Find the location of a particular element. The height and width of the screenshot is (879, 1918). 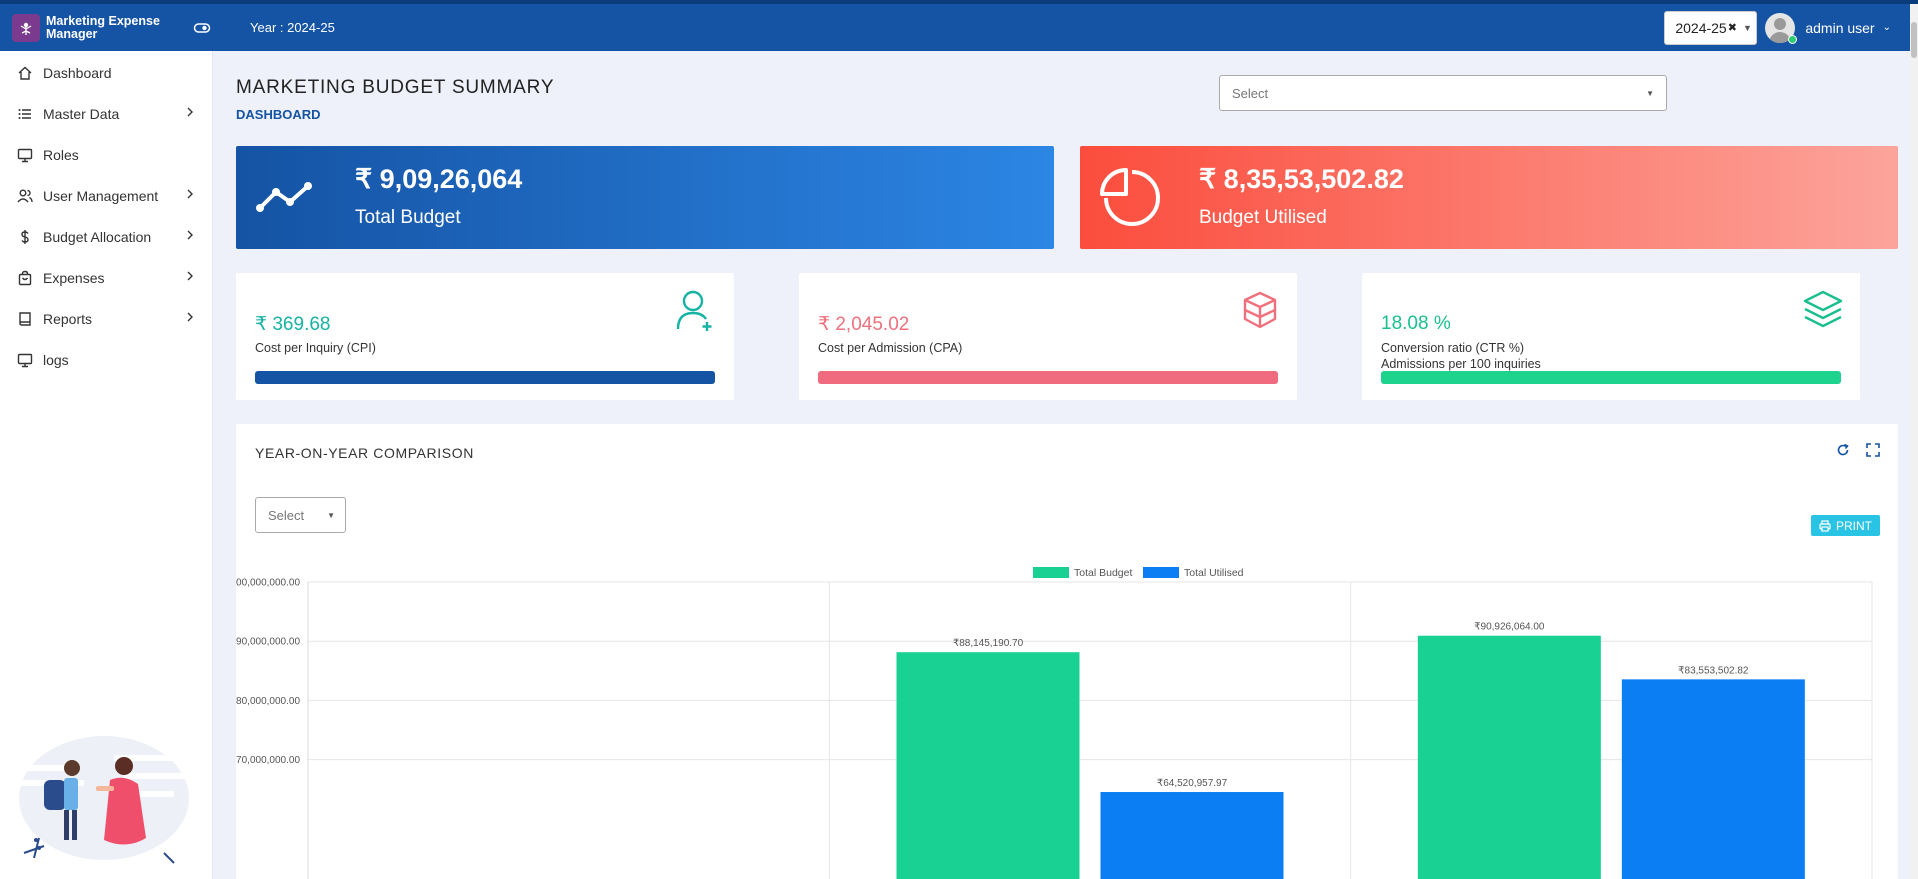

sidebar-item-dashboard: Dashboard is located at coordinates (106, 72).